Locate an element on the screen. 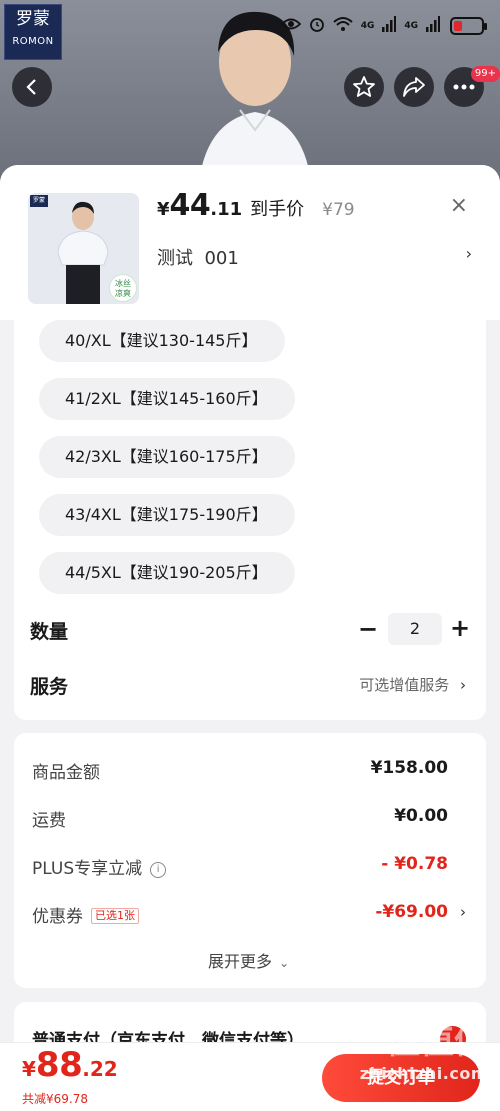  star-icon is located at coordinates (364, 86).